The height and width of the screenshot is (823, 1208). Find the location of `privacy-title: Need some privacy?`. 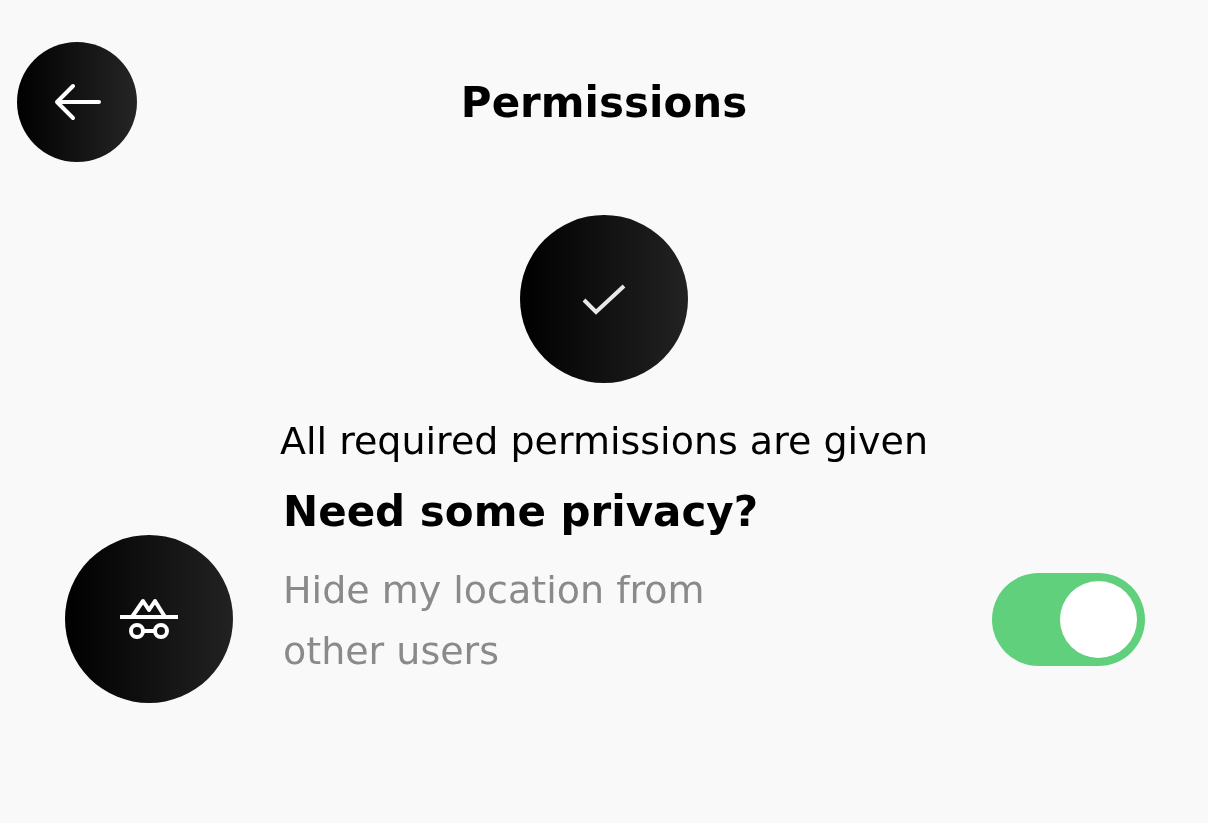

privacy-title: Need some privacy? is located at coordinates (521, 511).